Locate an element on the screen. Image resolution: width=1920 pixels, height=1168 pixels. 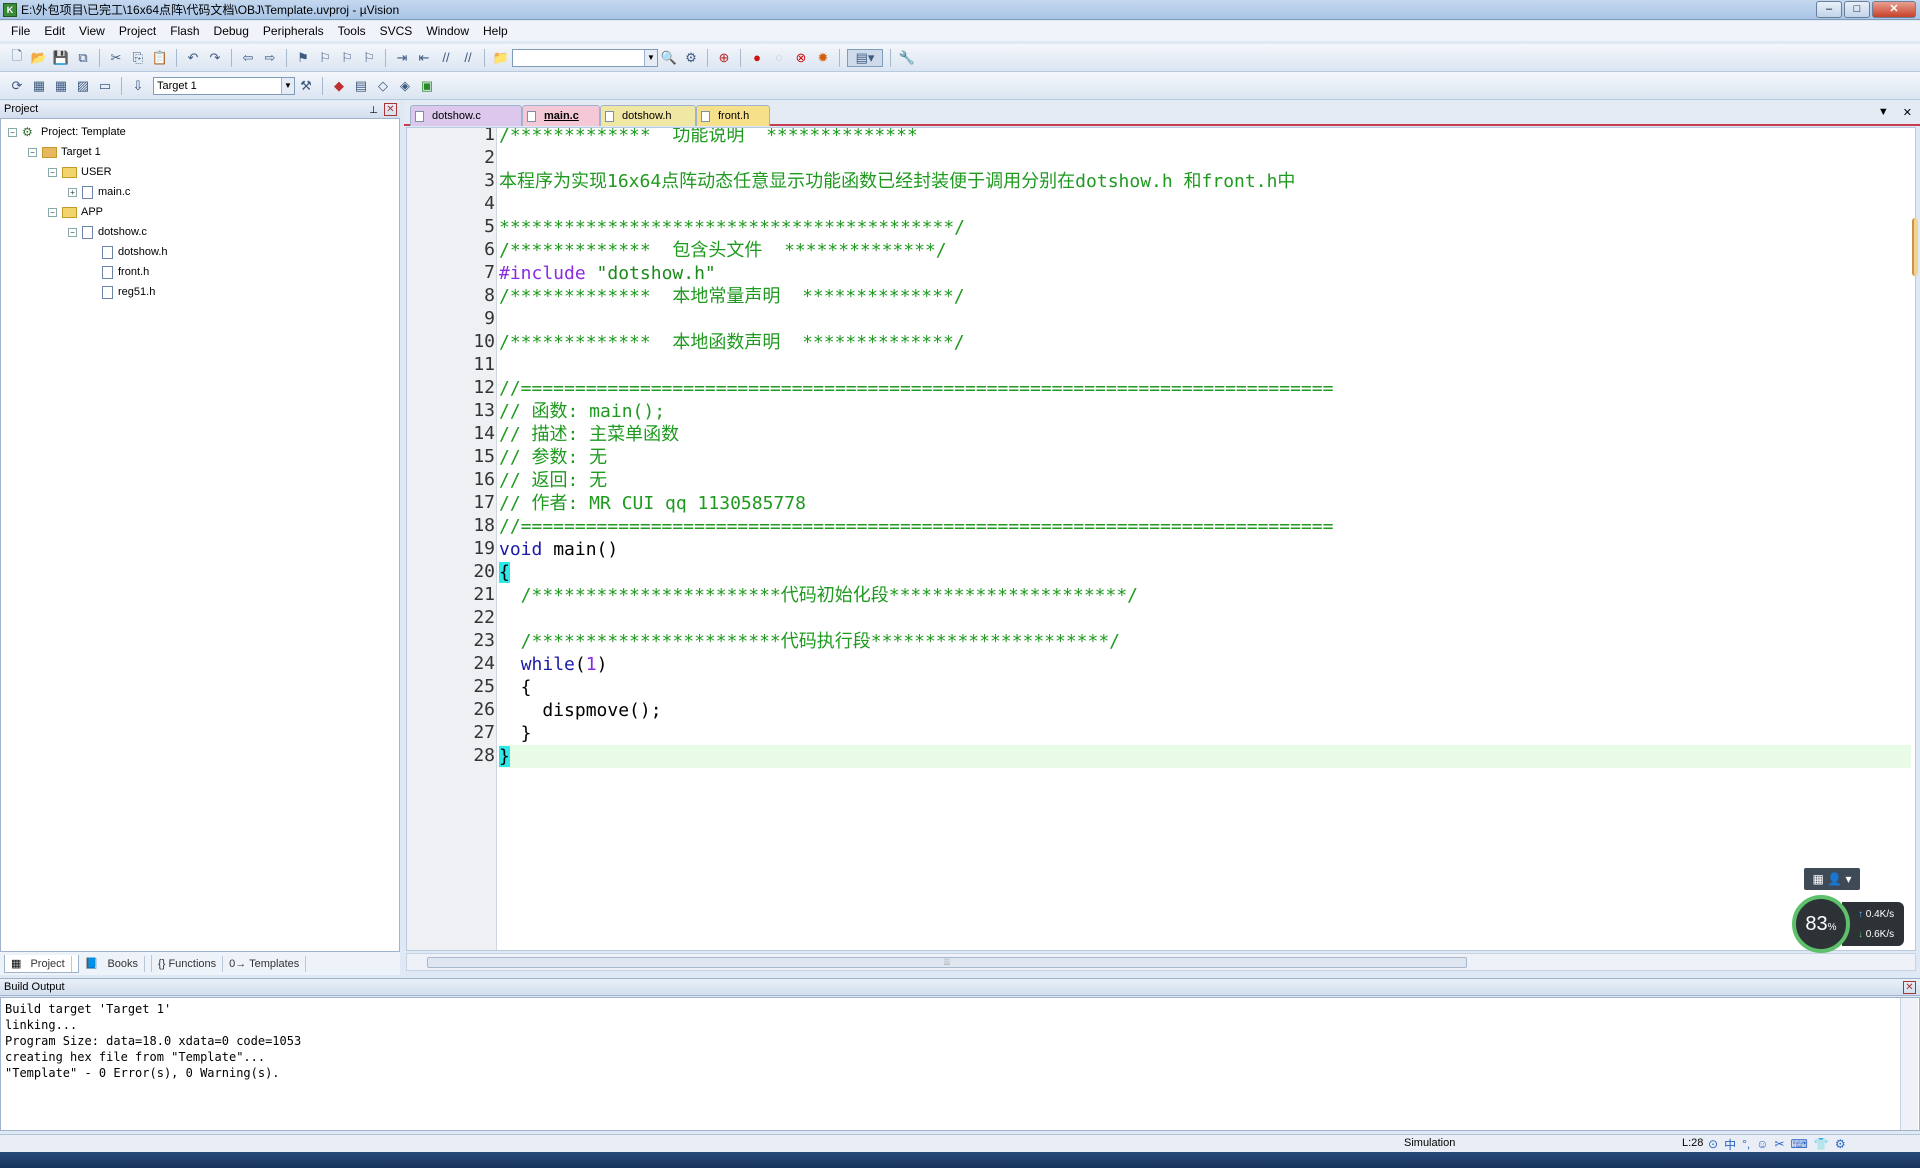
run-time-env-icon: ◈ is located at coordinates (405, 86).